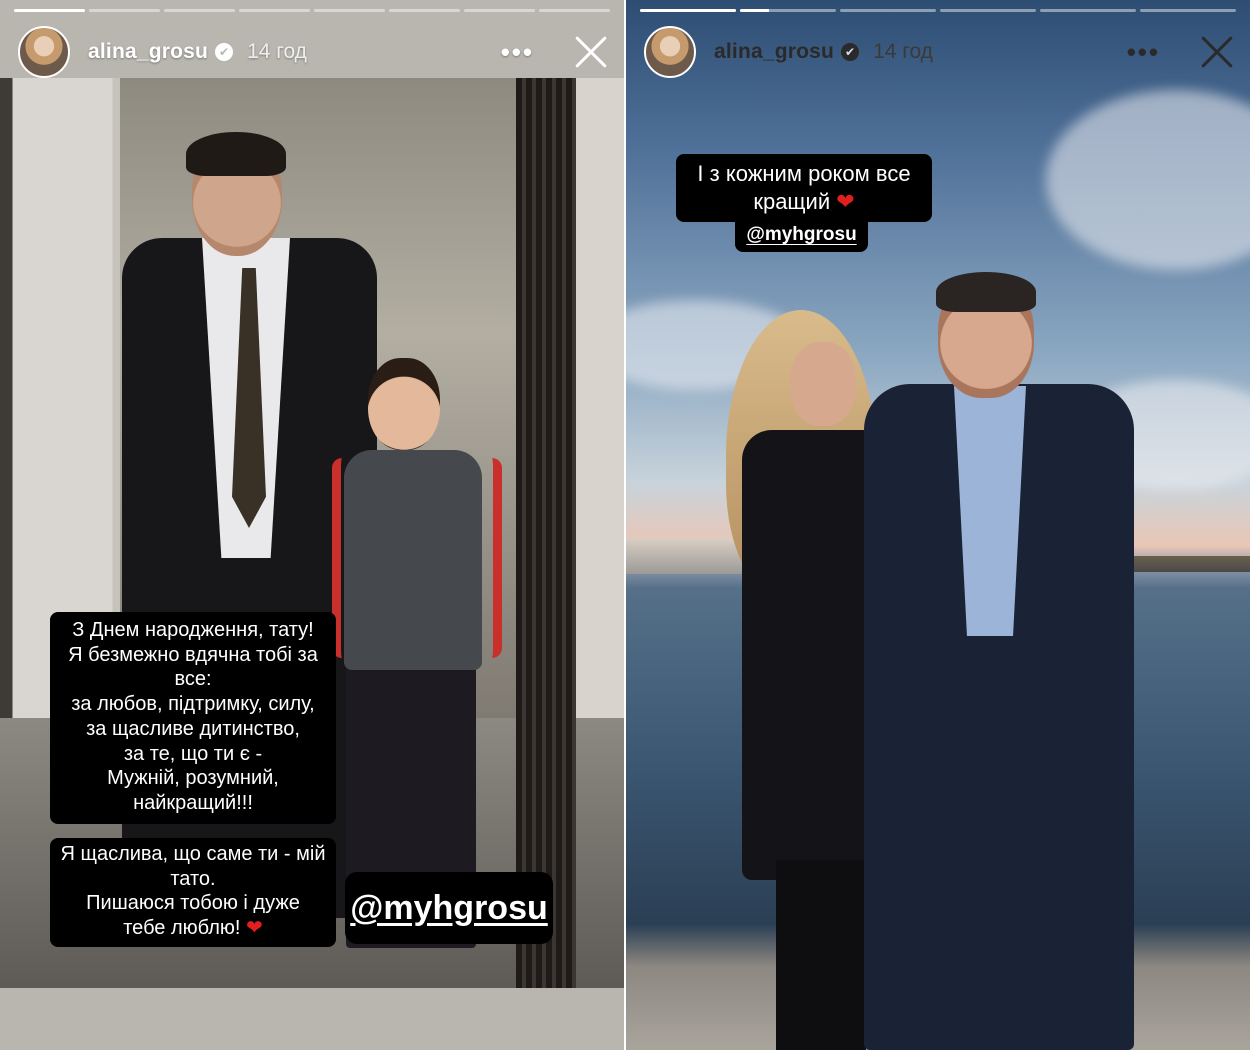  I want to click on caption-line: тебе люблю! ❤, so click(193, 928).